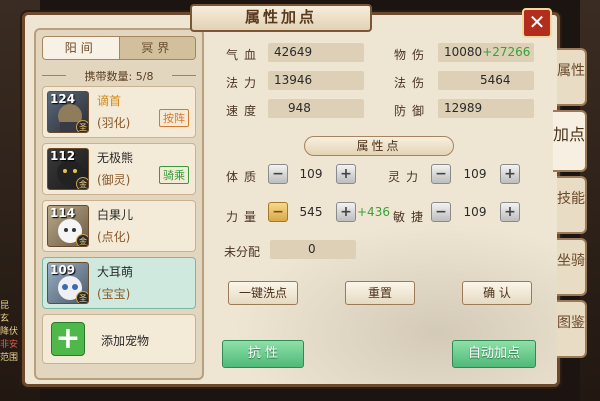 Image resolution: width=600 pixels, height=401 pixels. I want to click on close-button: ✕, so click(537, 23).